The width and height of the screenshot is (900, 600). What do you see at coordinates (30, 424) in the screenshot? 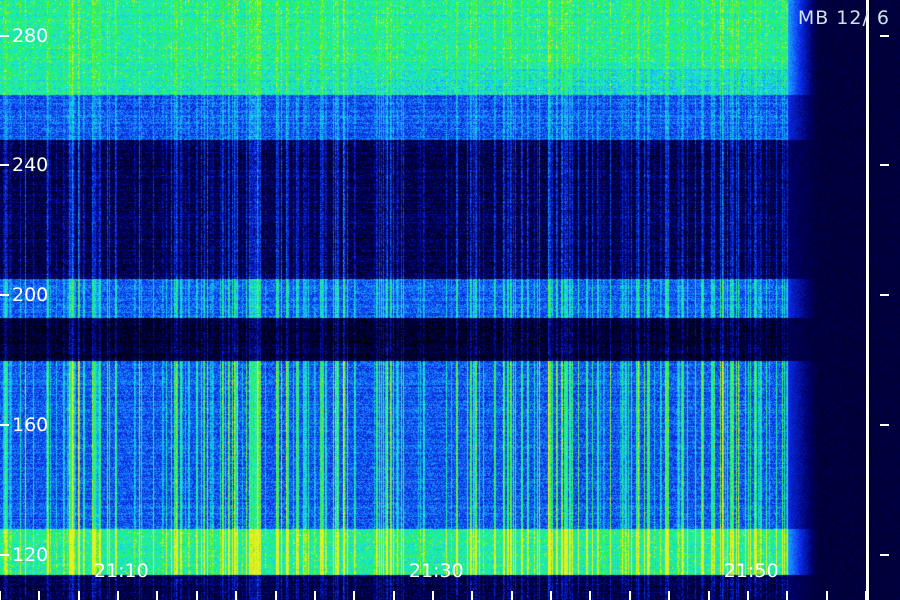
I see `y-tick-label: 160` at bounding box center [30, 424].